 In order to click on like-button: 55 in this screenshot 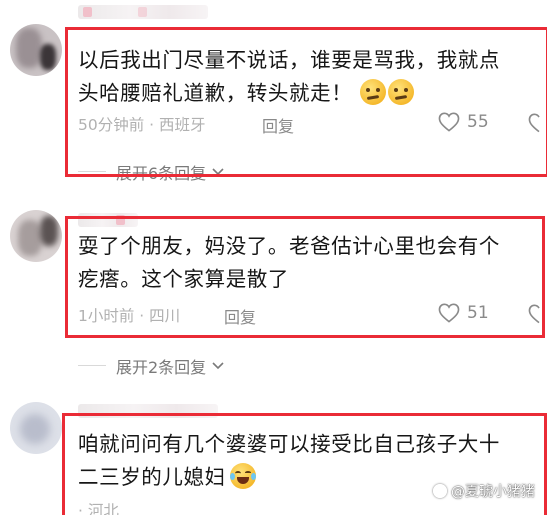, I will do `click(463, 122)`.